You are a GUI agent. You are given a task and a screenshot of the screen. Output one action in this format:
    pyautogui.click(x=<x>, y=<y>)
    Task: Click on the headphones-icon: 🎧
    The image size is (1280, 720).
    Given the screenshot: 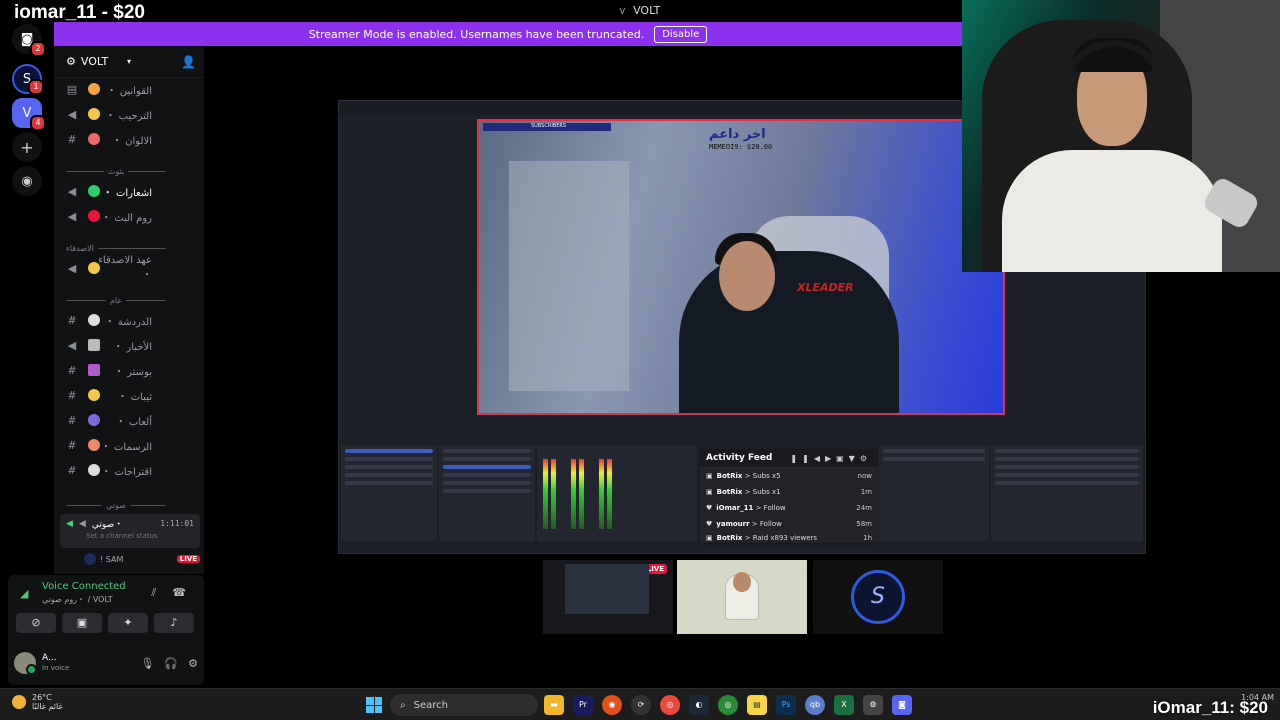 What is the action you would take?
    pyautogui.click(x=171, y=663)
    